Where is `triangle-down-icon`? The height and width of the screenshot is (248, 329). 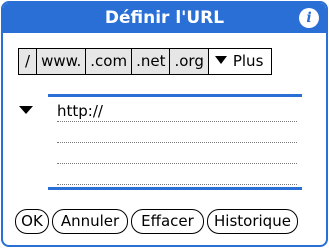 triangle-down-icon is located at coordinates (220, 60).